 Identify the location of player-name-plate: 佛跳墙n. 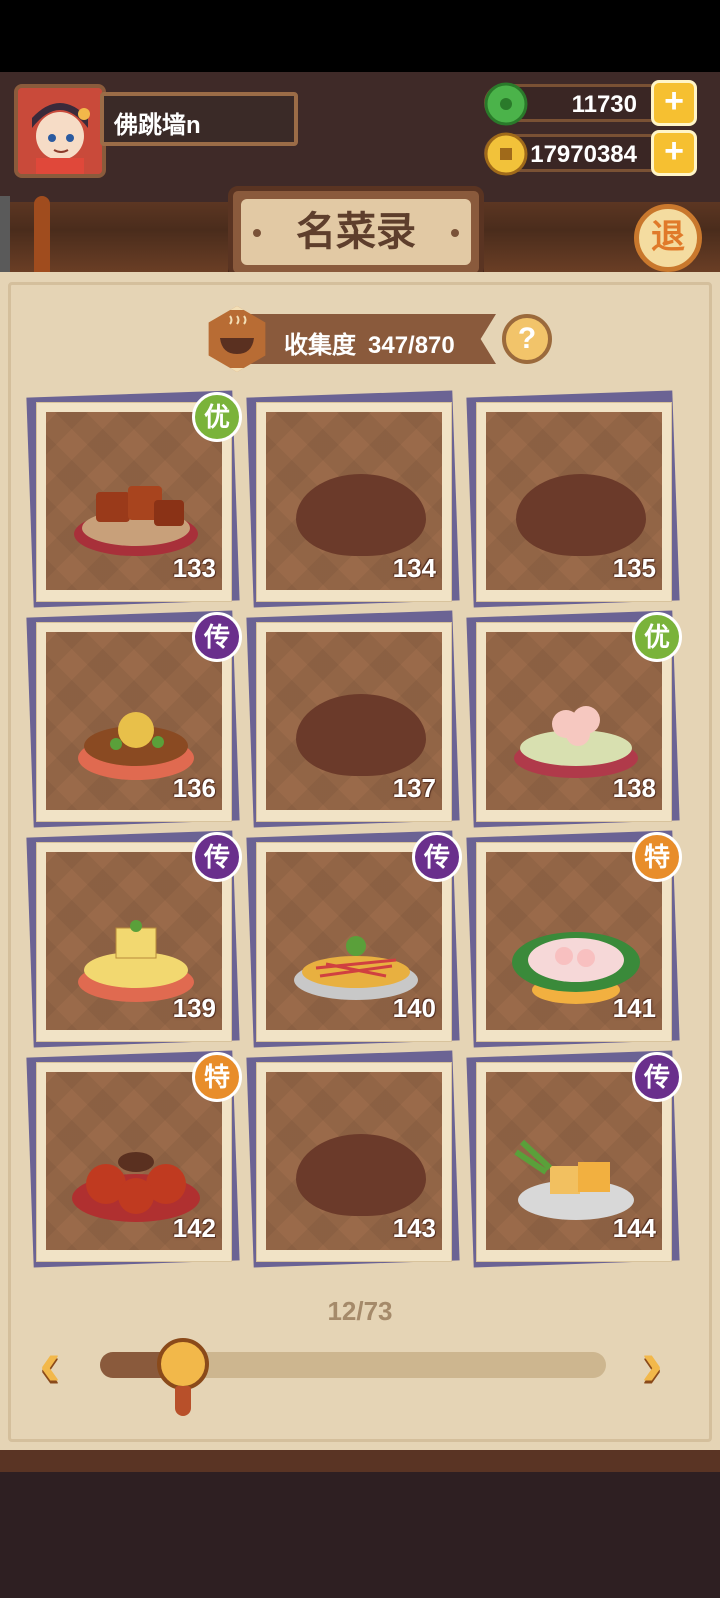
(199, 119).